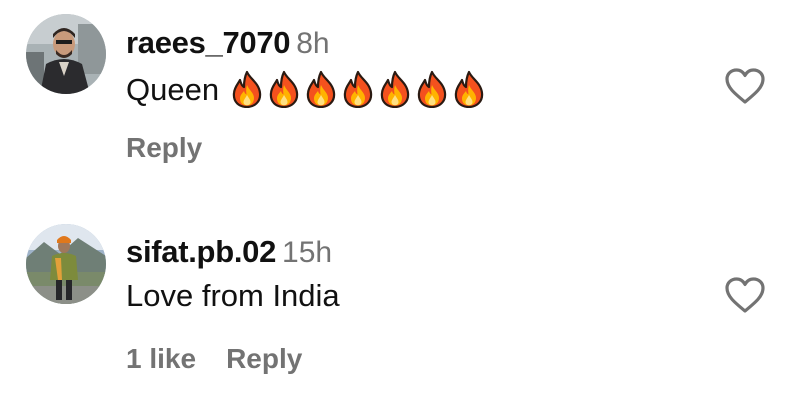  What do you see at coordinates (161, 358) in the screenshot?
I see `likes-count-button: 1 like` at bounding box center [161, 358].